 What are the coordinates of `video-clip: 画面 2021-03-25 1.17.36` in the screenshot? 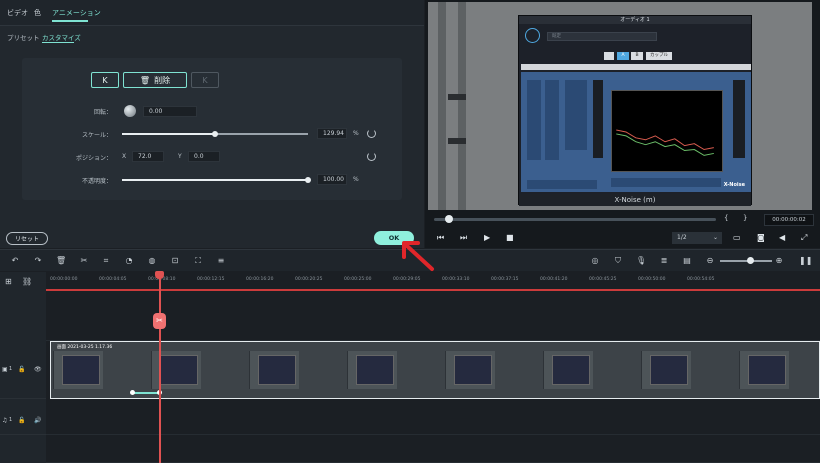 It's located at (435, 370).